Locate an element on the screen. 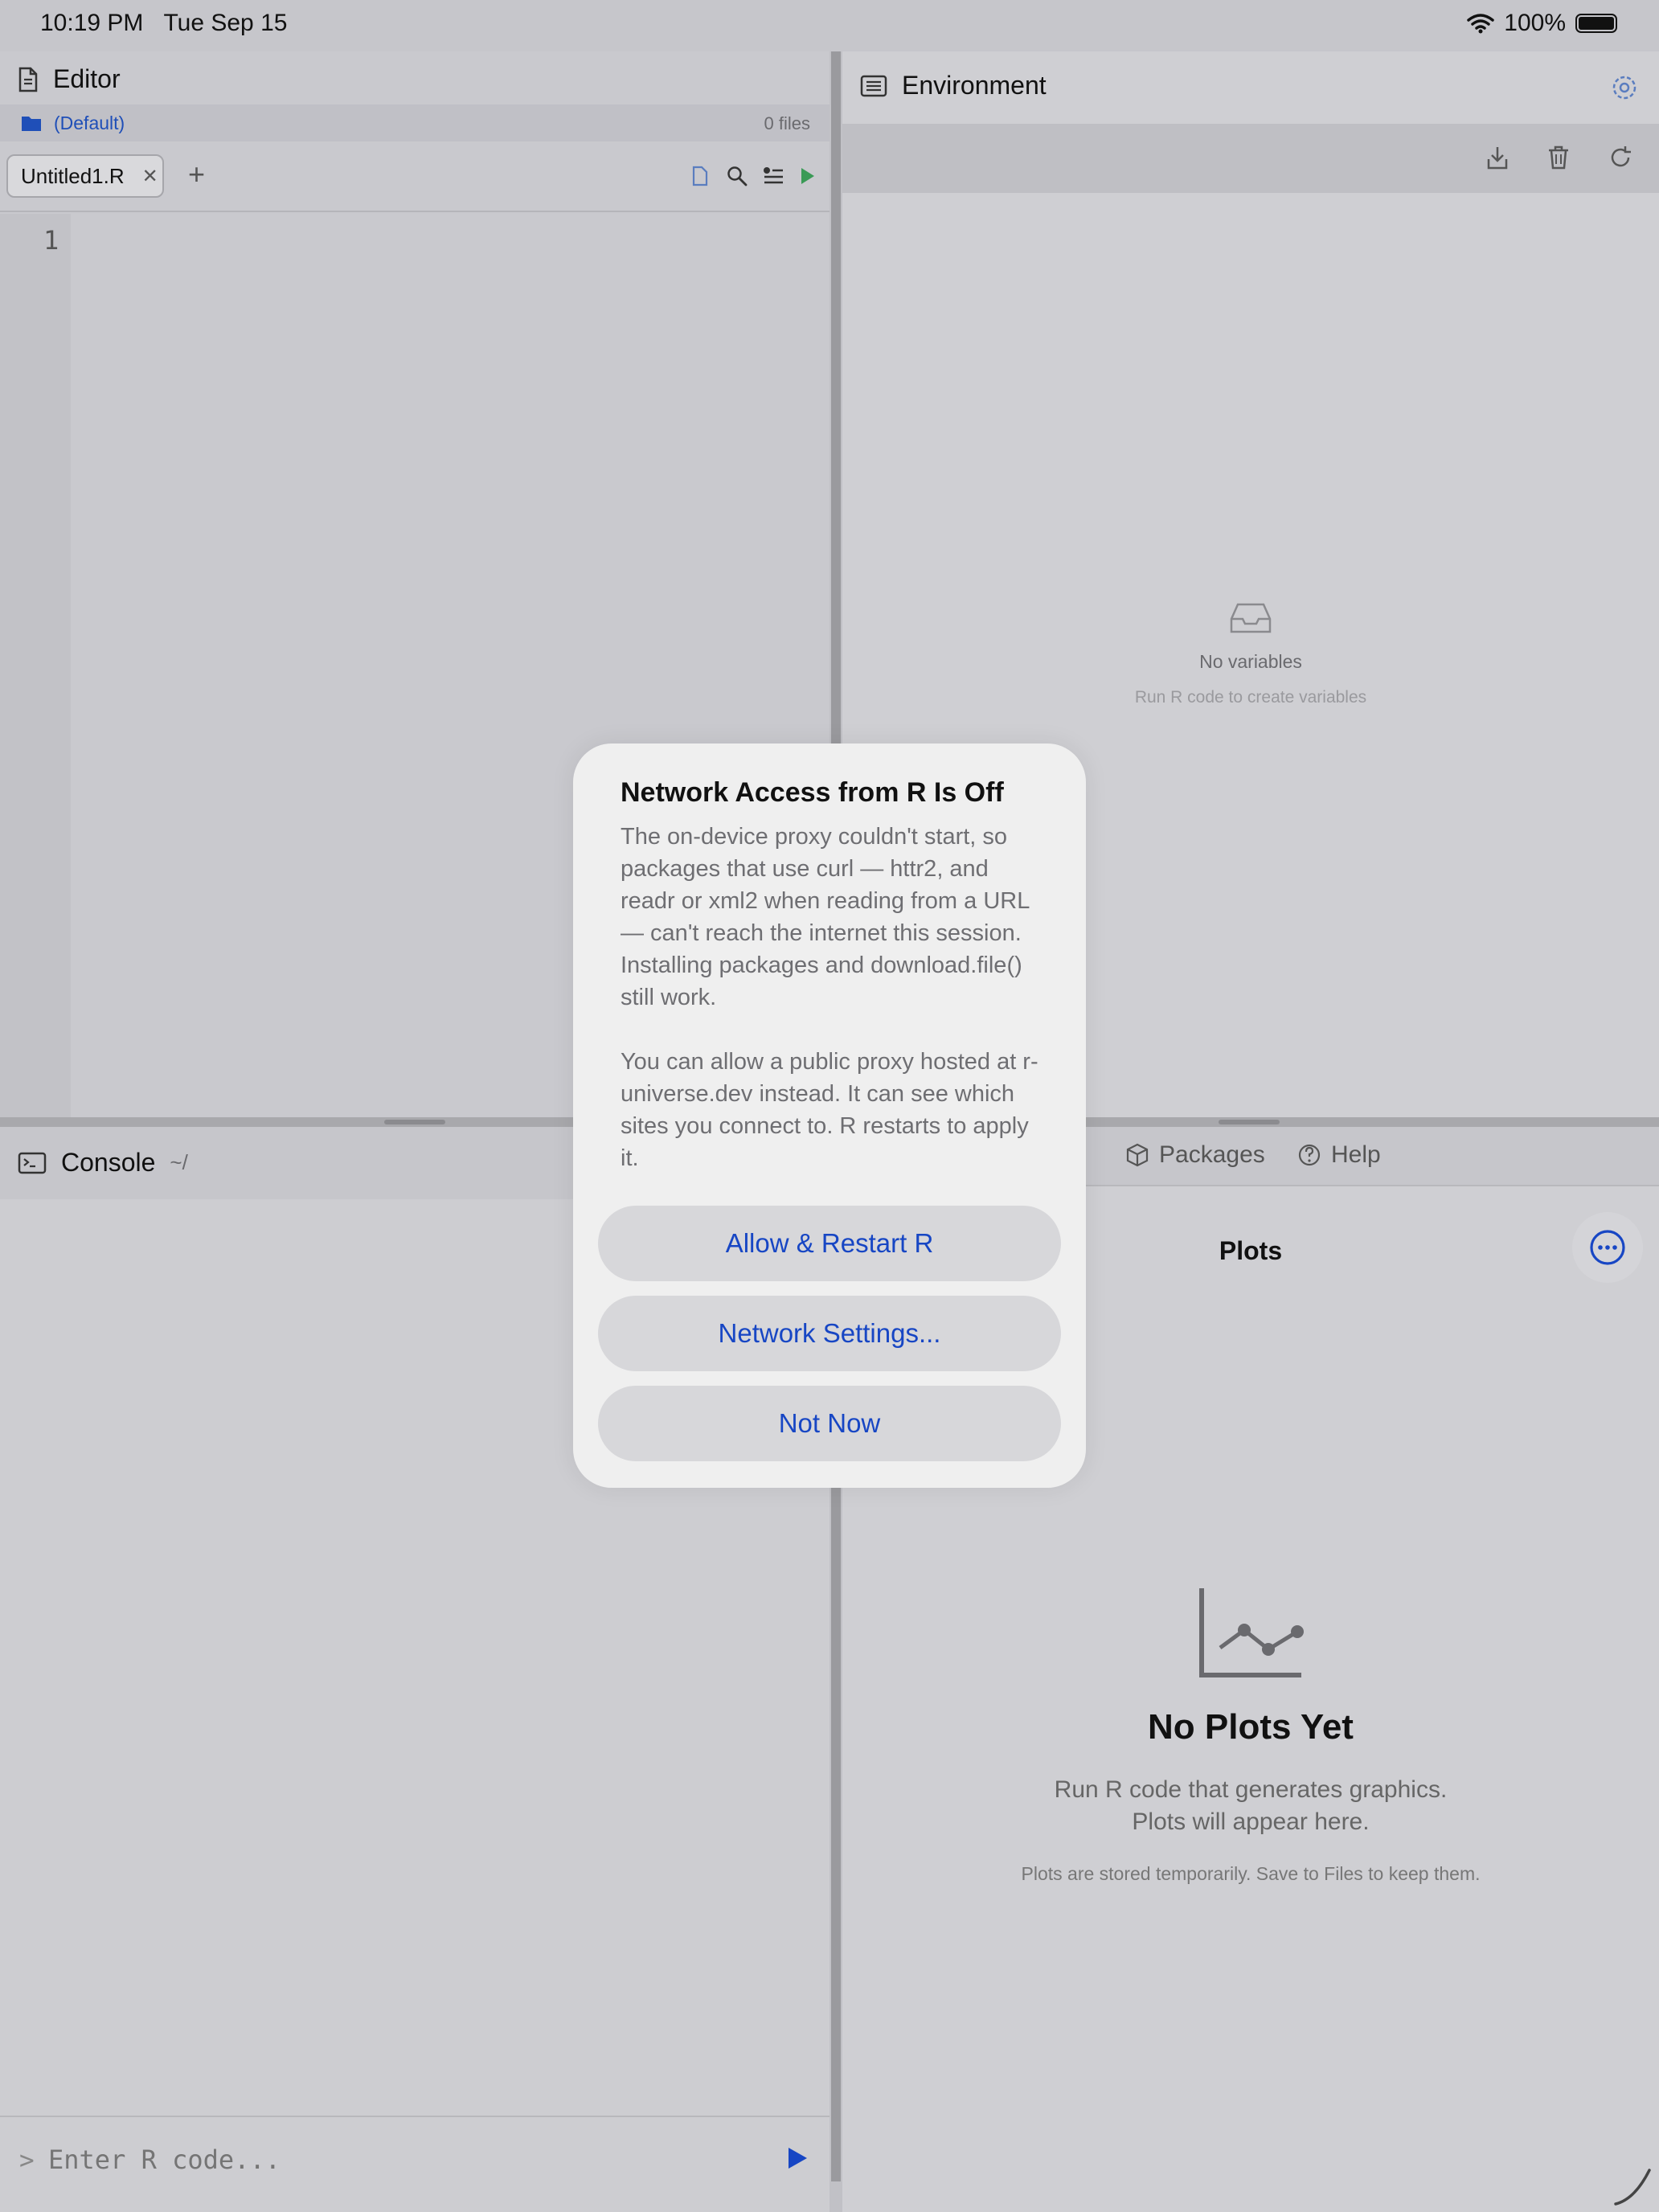 This screenshot has width=1659, height=2212. console-input-divider is located at coordinates (415, 2116).